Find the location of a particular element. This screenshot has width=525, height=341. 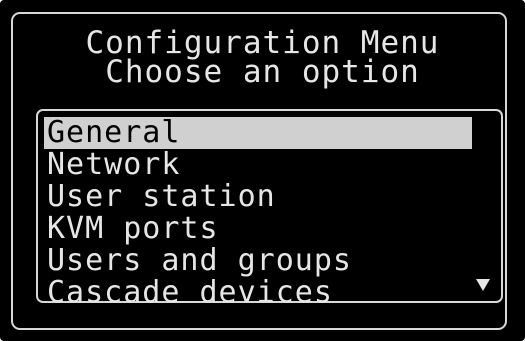

menu-item-cascade-devices: Cascade devices is located at coordinates (258, 293).